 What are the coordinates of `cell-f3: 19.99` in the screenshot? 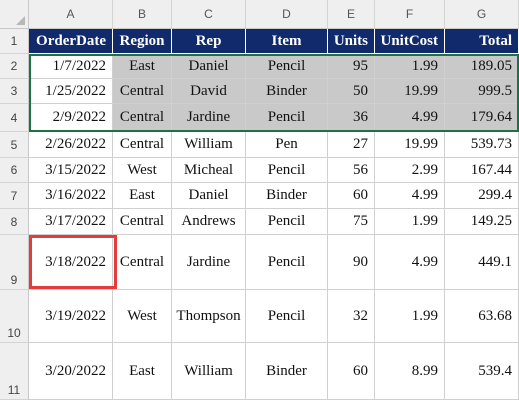 It's located at (410, 91).